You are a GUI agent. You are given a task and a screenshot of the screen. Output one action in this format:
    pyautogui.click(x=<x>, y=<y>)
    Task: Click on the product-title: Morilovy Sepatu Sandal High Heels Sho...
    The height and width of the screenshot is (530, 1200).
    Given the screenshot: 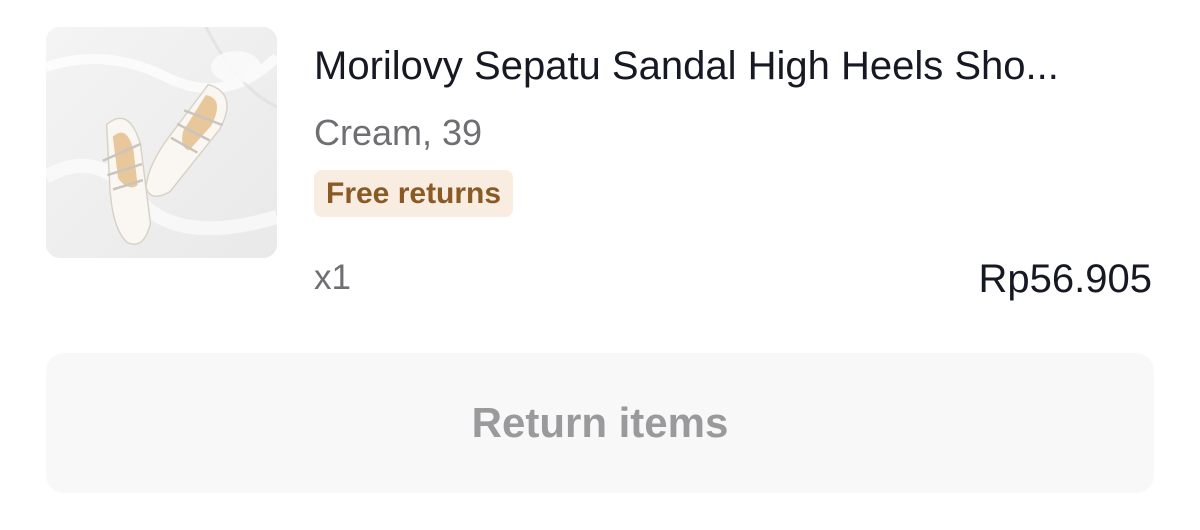 What is the action you would take?
    pyautogui.click(x=734, y=66)
    